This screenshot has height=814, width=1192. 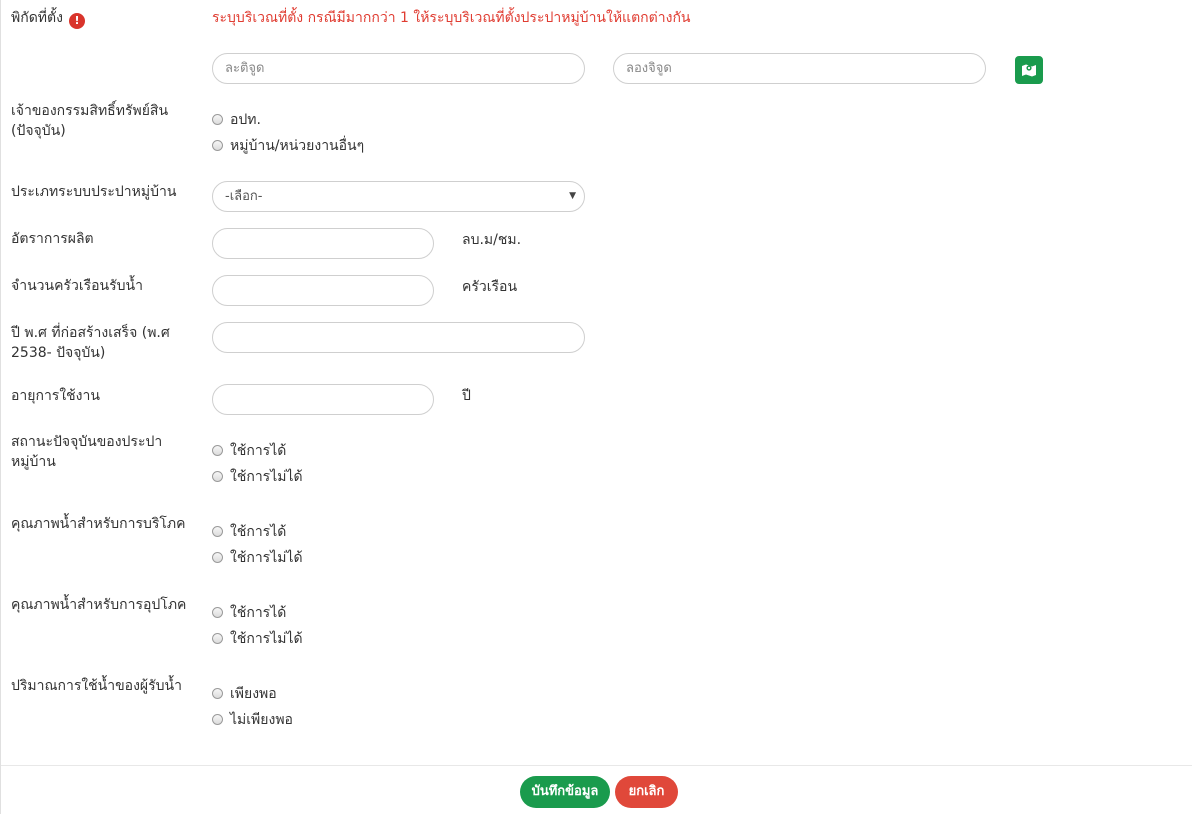 What do you see at coordinates (90, 121) in the screenshot?
I see `ownership-label: เจ้าของกรรมสิทธิ์ทรัพย์สิน (ปัจจุบัน)` at bounding box center [90, 121].